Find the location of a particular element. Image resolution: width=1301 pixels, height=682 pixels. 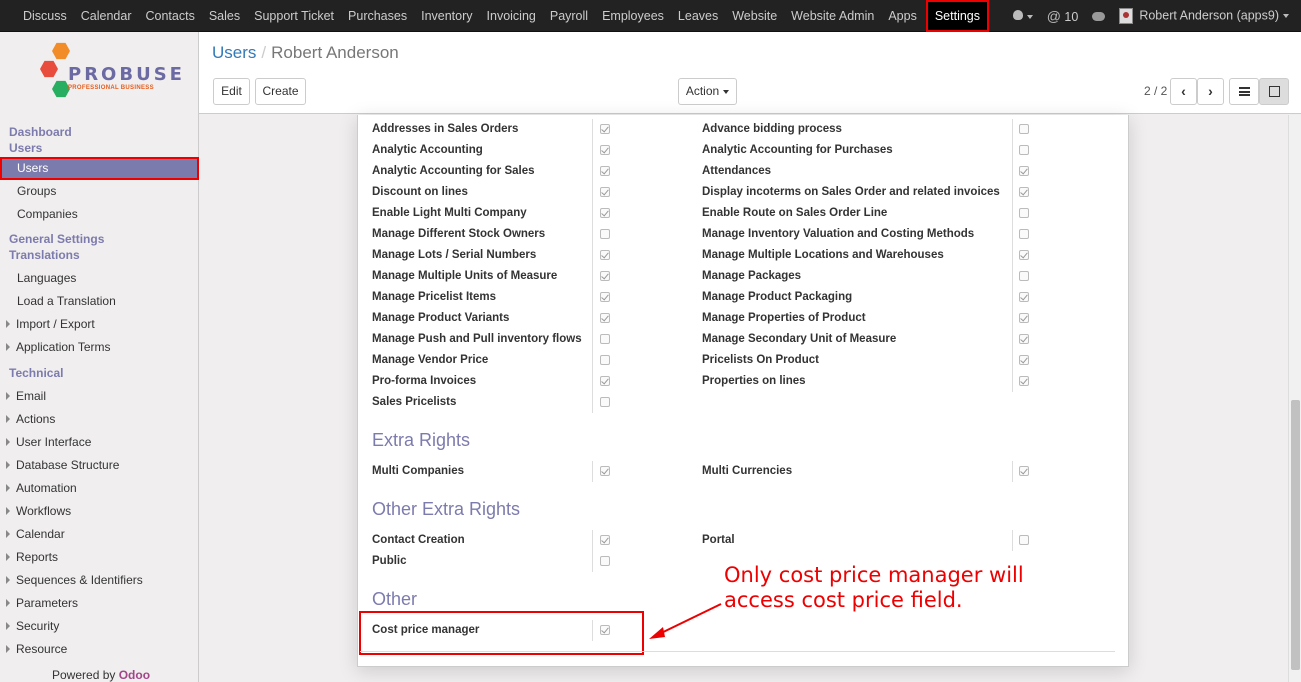

scrollbar is located at coordinates (1294, 398).